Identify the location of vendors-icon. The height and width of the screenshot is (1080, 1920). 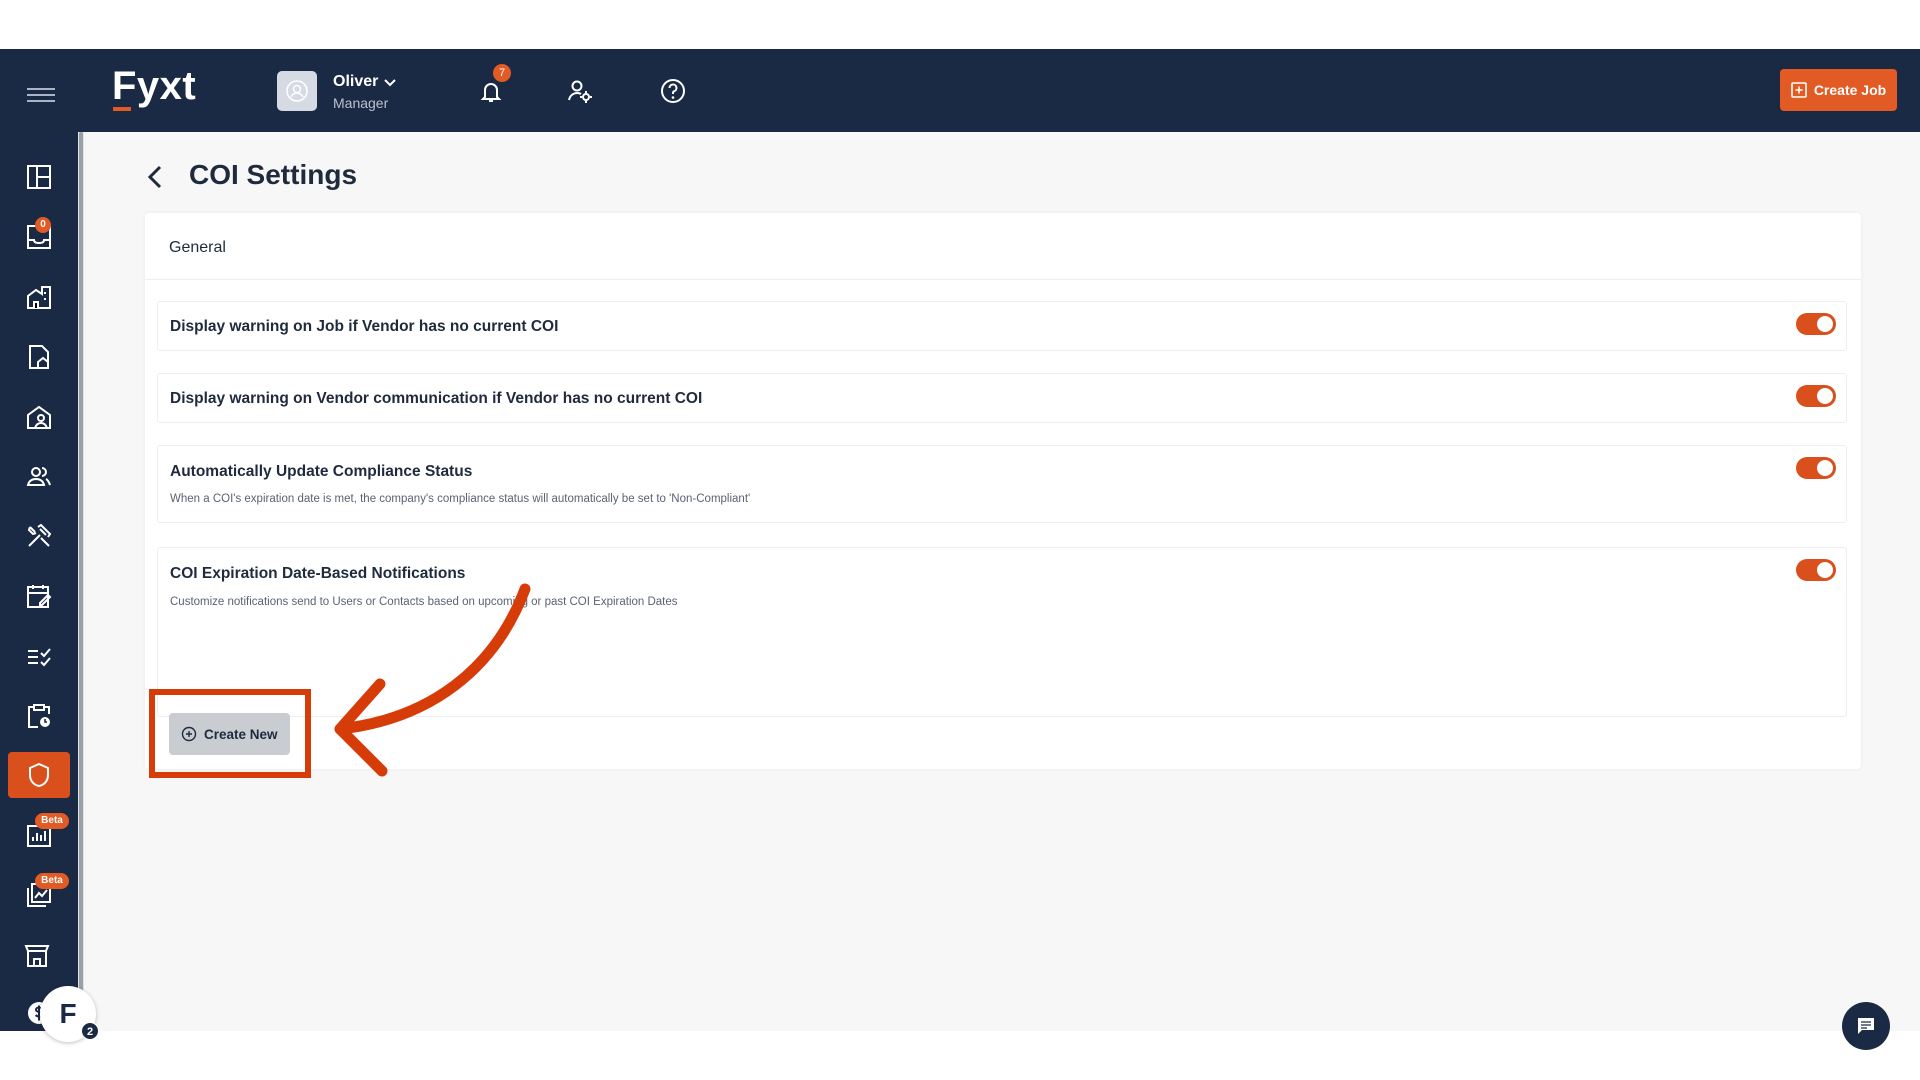
(37, 956).